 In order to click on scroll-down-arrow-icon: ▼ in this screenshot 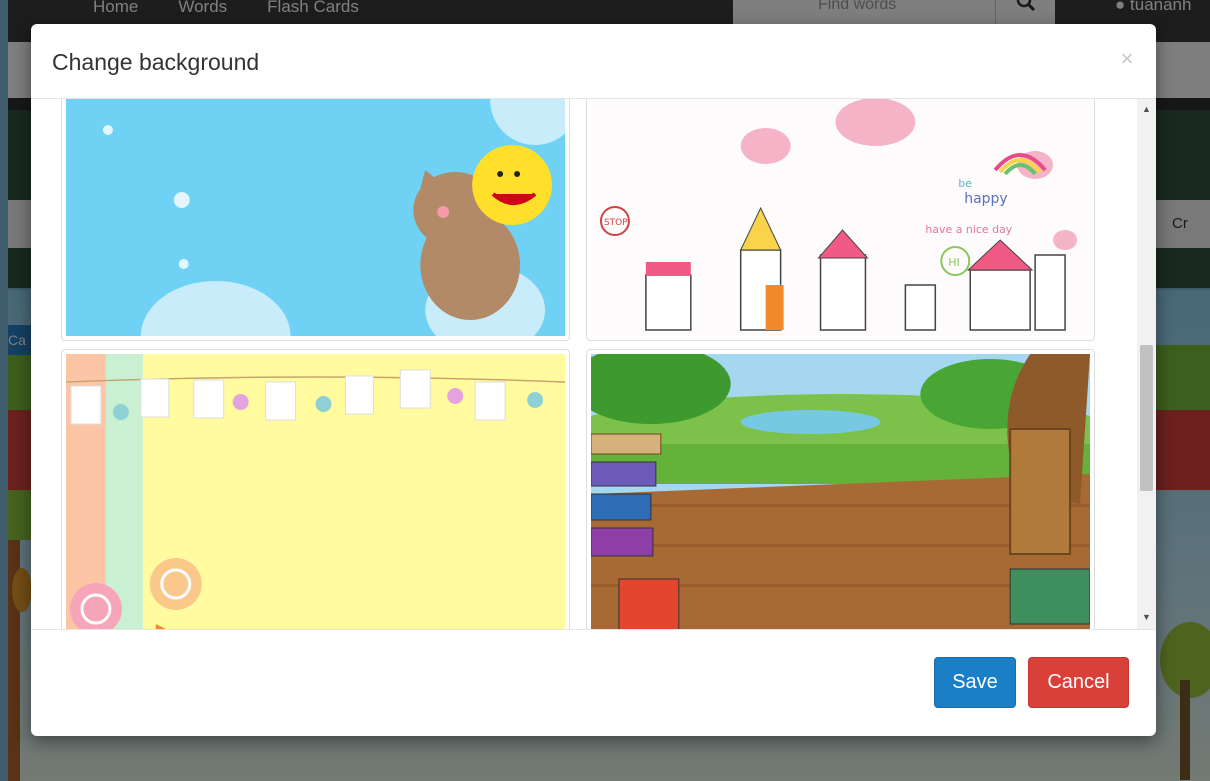, I will do `click(1146, 617)`.